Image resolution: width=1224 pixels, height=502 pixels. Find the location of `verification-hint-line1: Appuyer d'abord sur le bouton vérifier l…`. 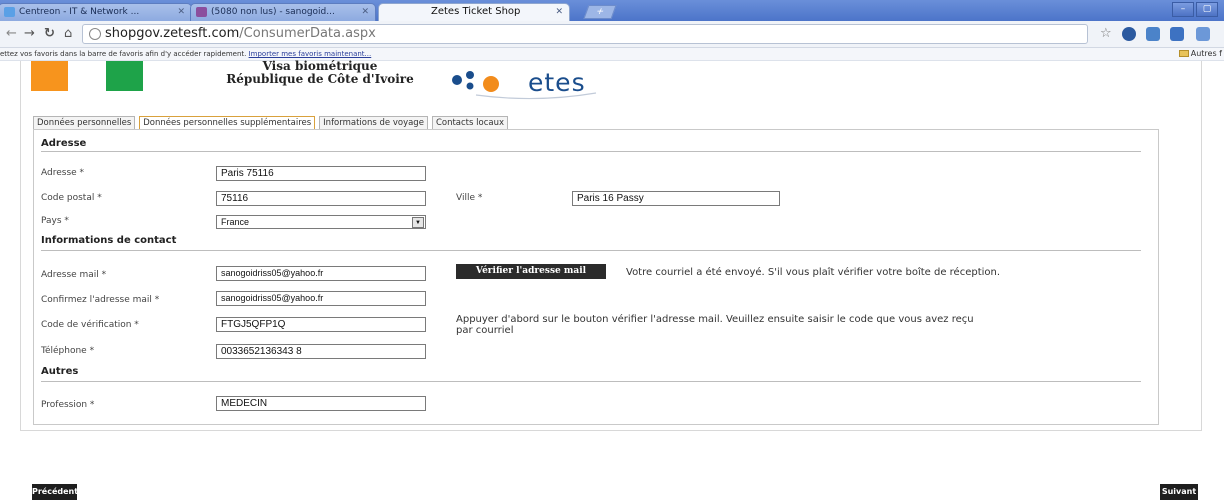

verification-hint-line1: Appuyer d'abord sur le bouton vérifier l… is located at coordinates (715, 319).